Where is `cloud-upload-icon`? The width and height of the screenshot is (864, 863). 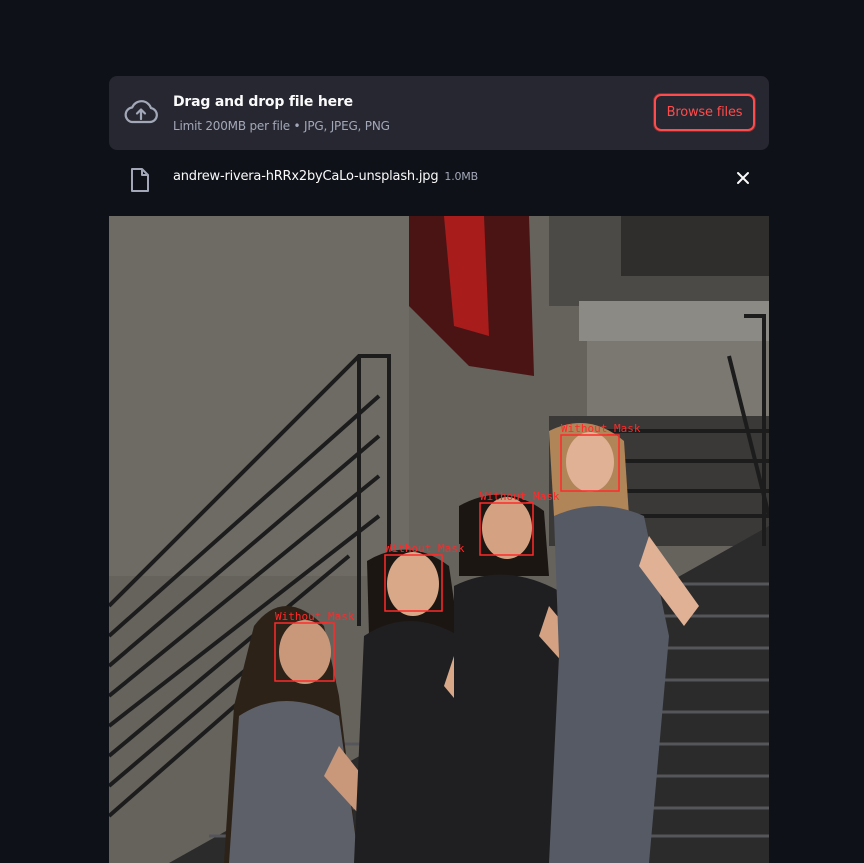 cloud-upload-icon is located at coordinates (141, 112).